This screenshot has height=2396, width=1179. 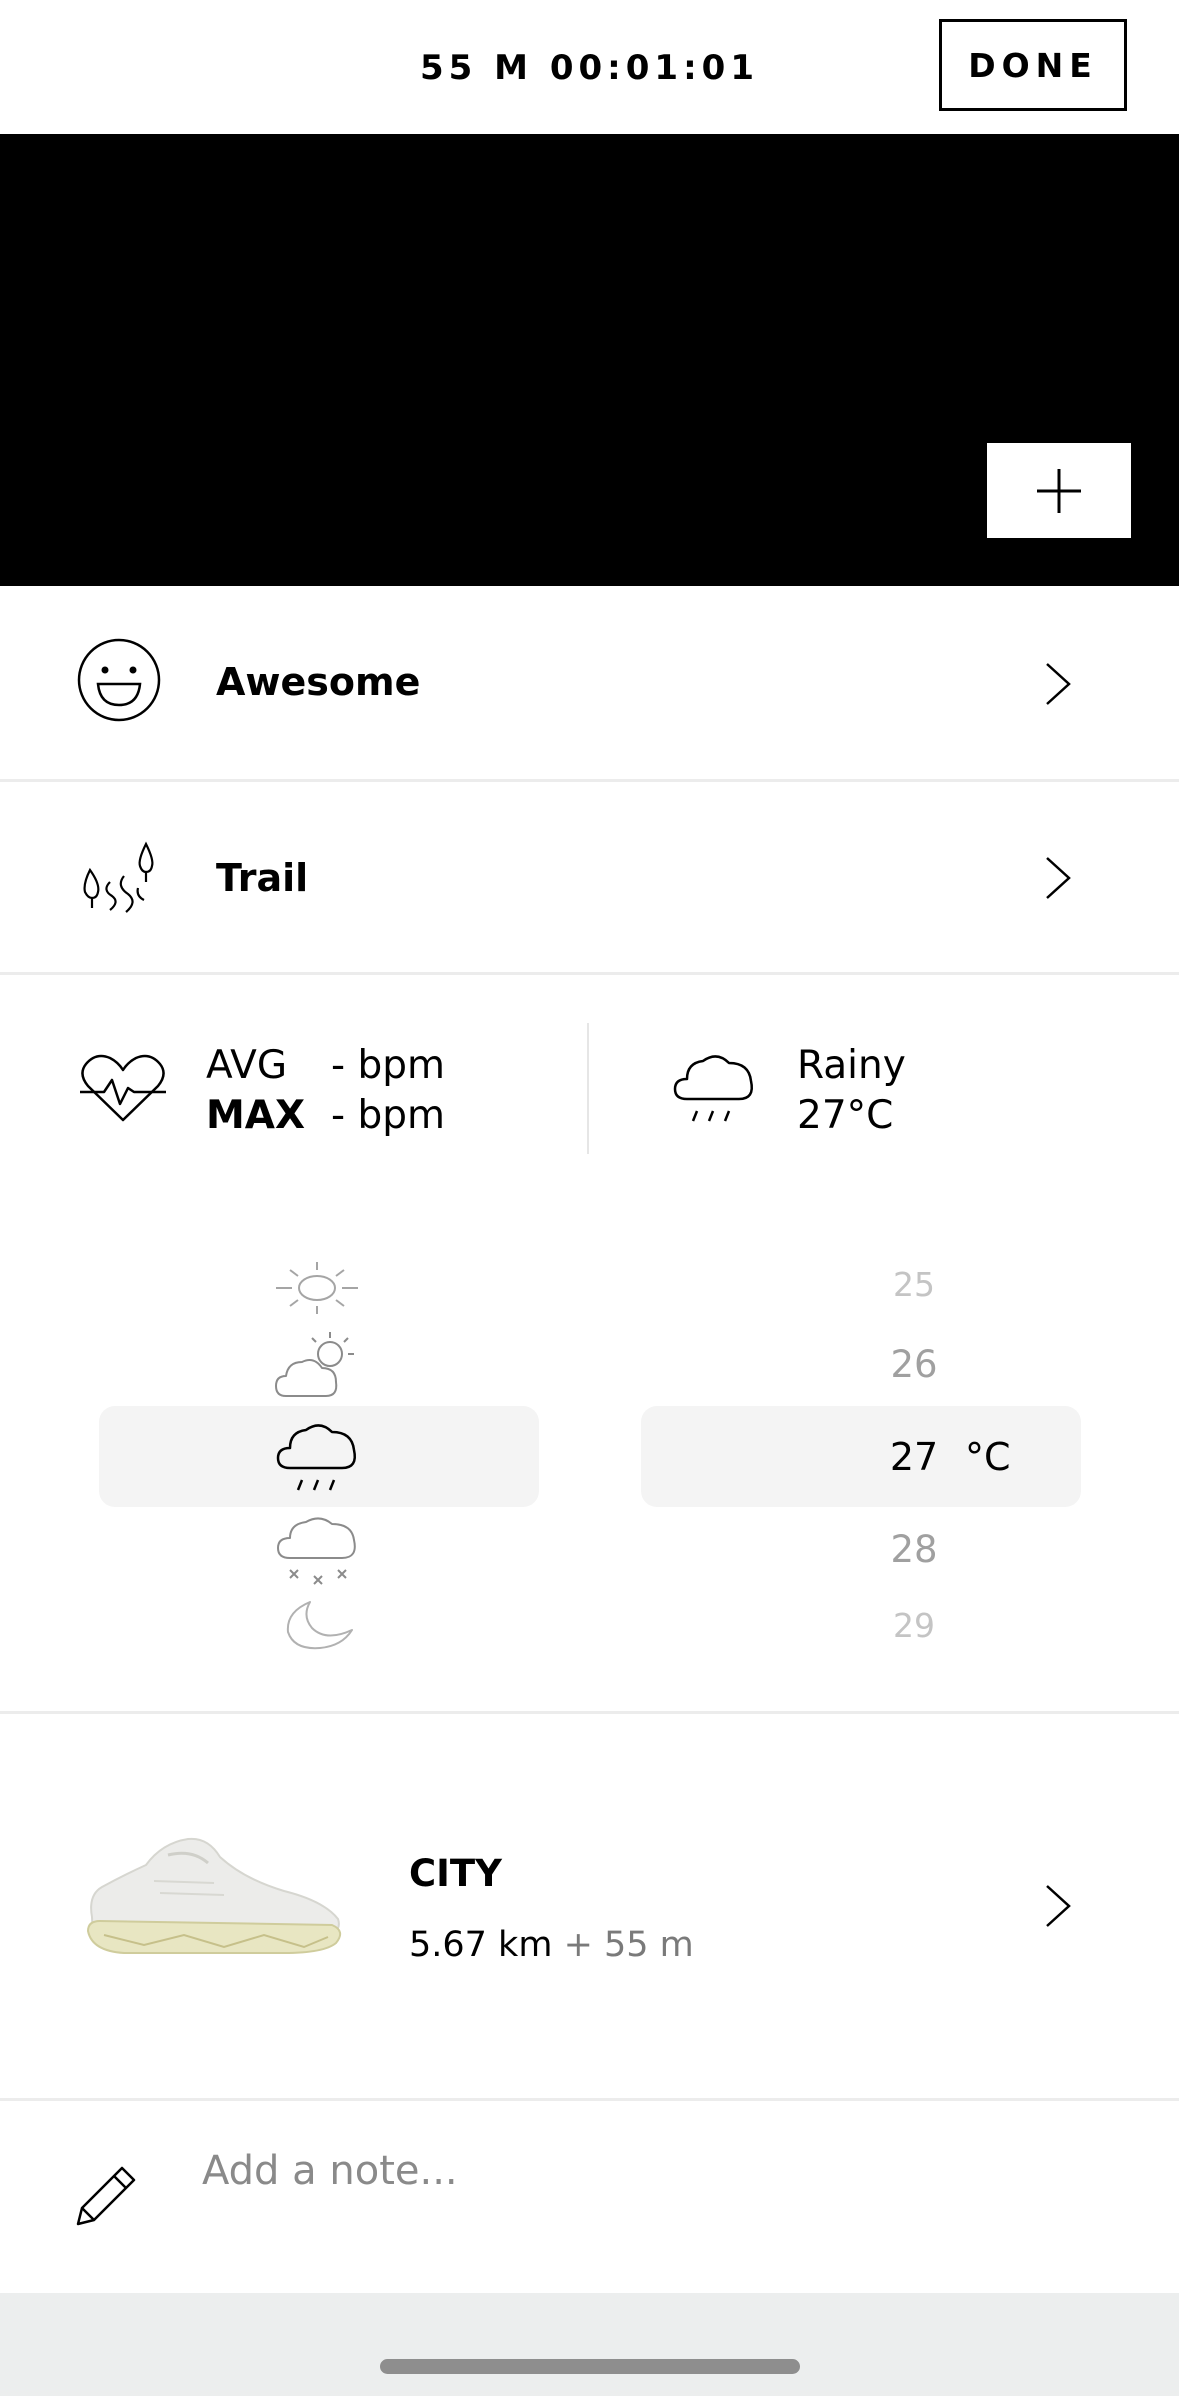 I want to click on hr-avg-label: AVG, so click(x=247, y=1065).